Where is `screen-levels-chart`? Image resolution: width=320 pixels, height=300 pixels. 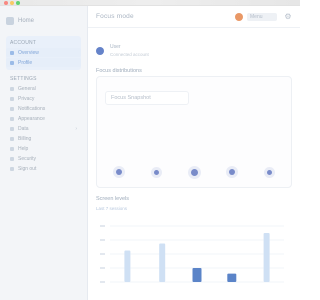
screen-levels-chart is located at coordinates (192, 254).